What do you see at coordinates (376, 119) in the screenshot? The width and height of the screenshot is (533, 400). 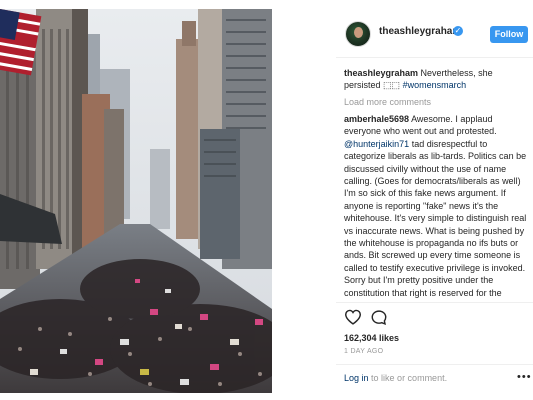 I see `comment-username: amberhale5698` at bounding box center [376, 119].